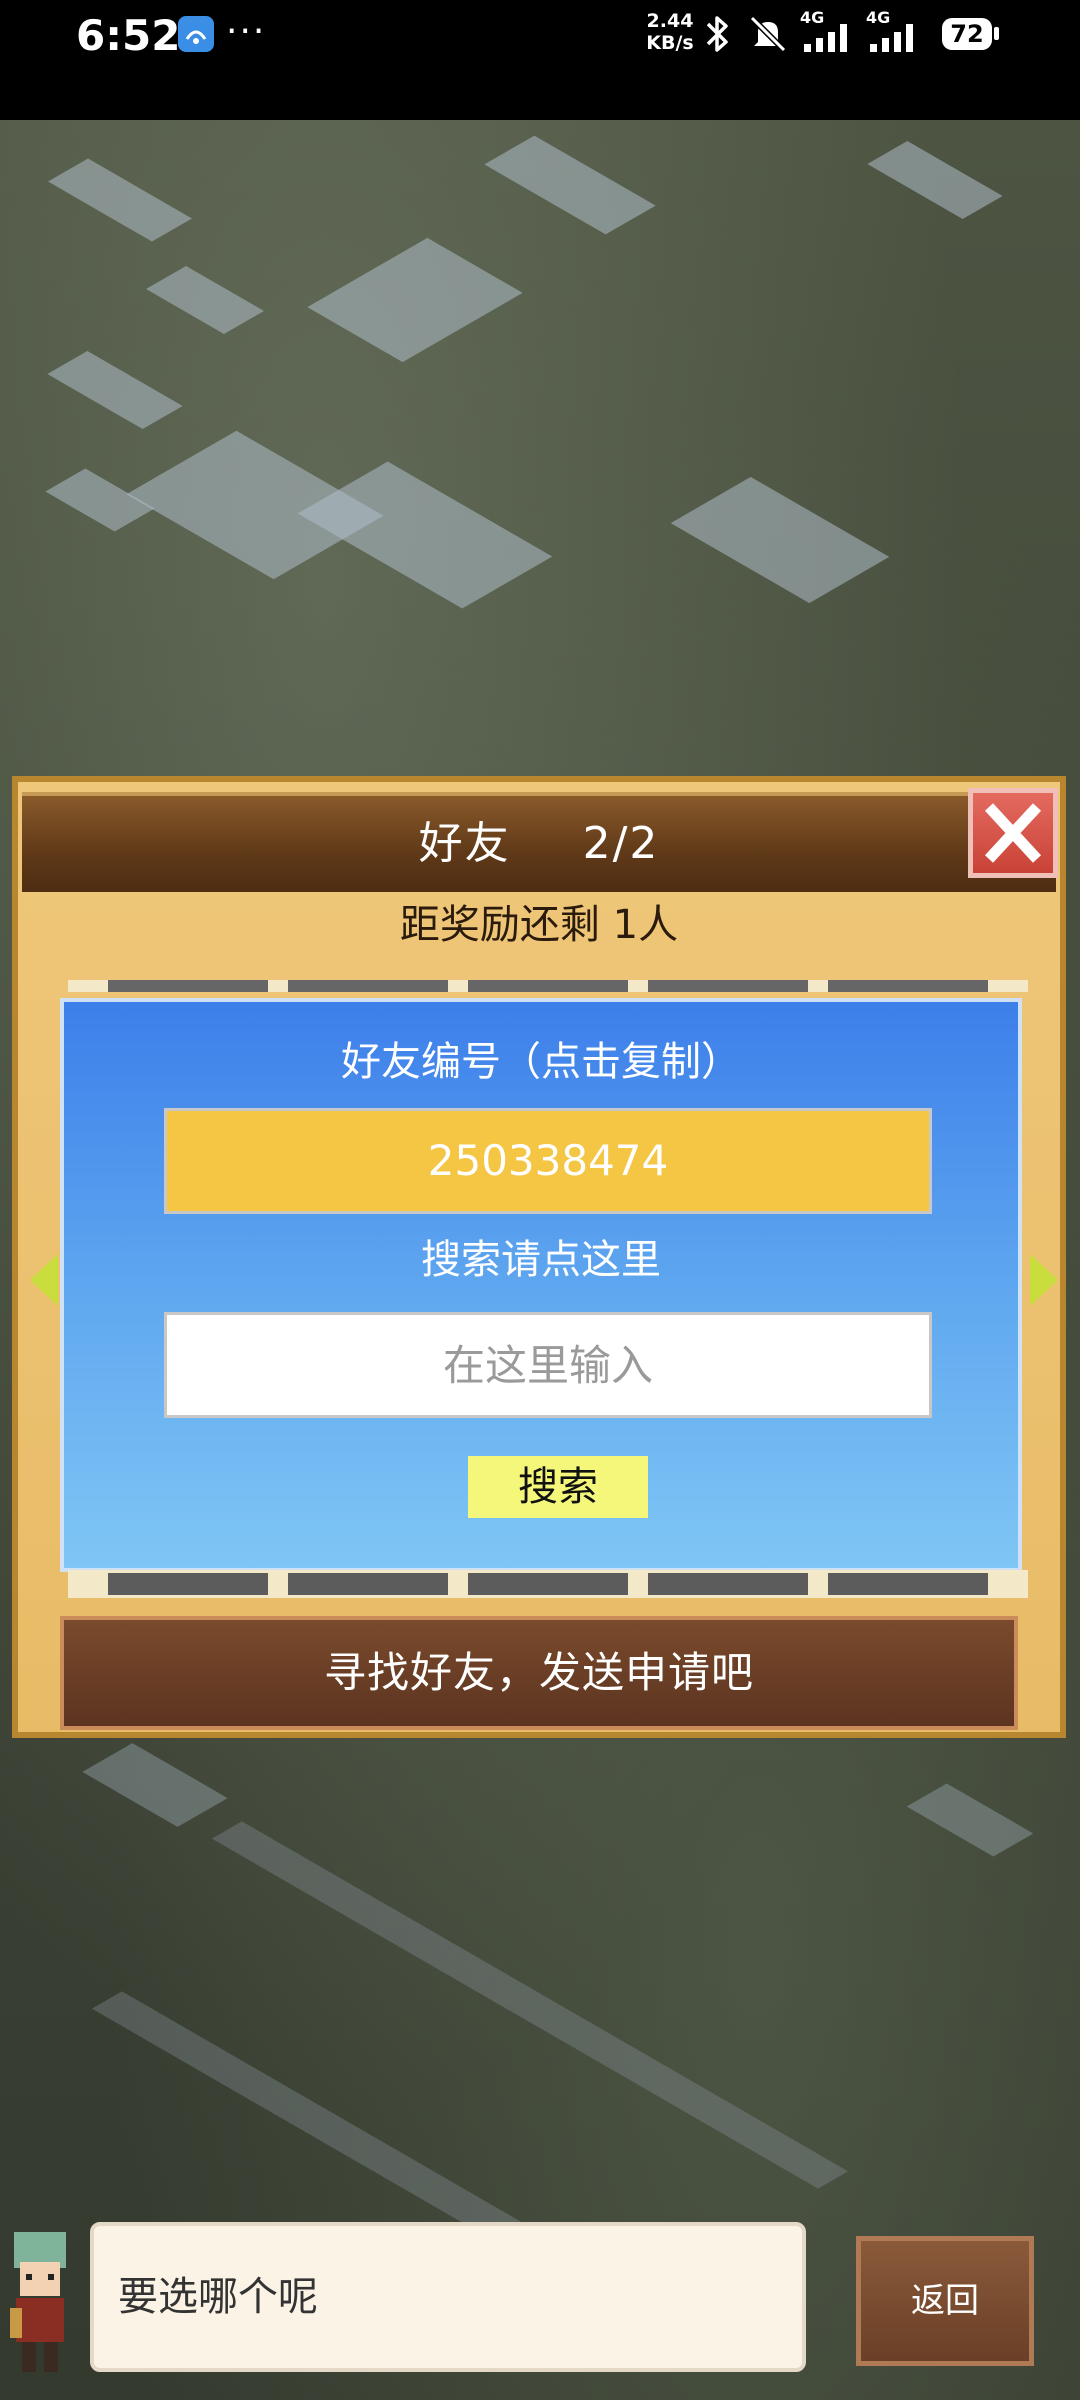  Describe the element at coordinates (717, 34) in the screenshot. I see `bluetooth-icon` at that location.